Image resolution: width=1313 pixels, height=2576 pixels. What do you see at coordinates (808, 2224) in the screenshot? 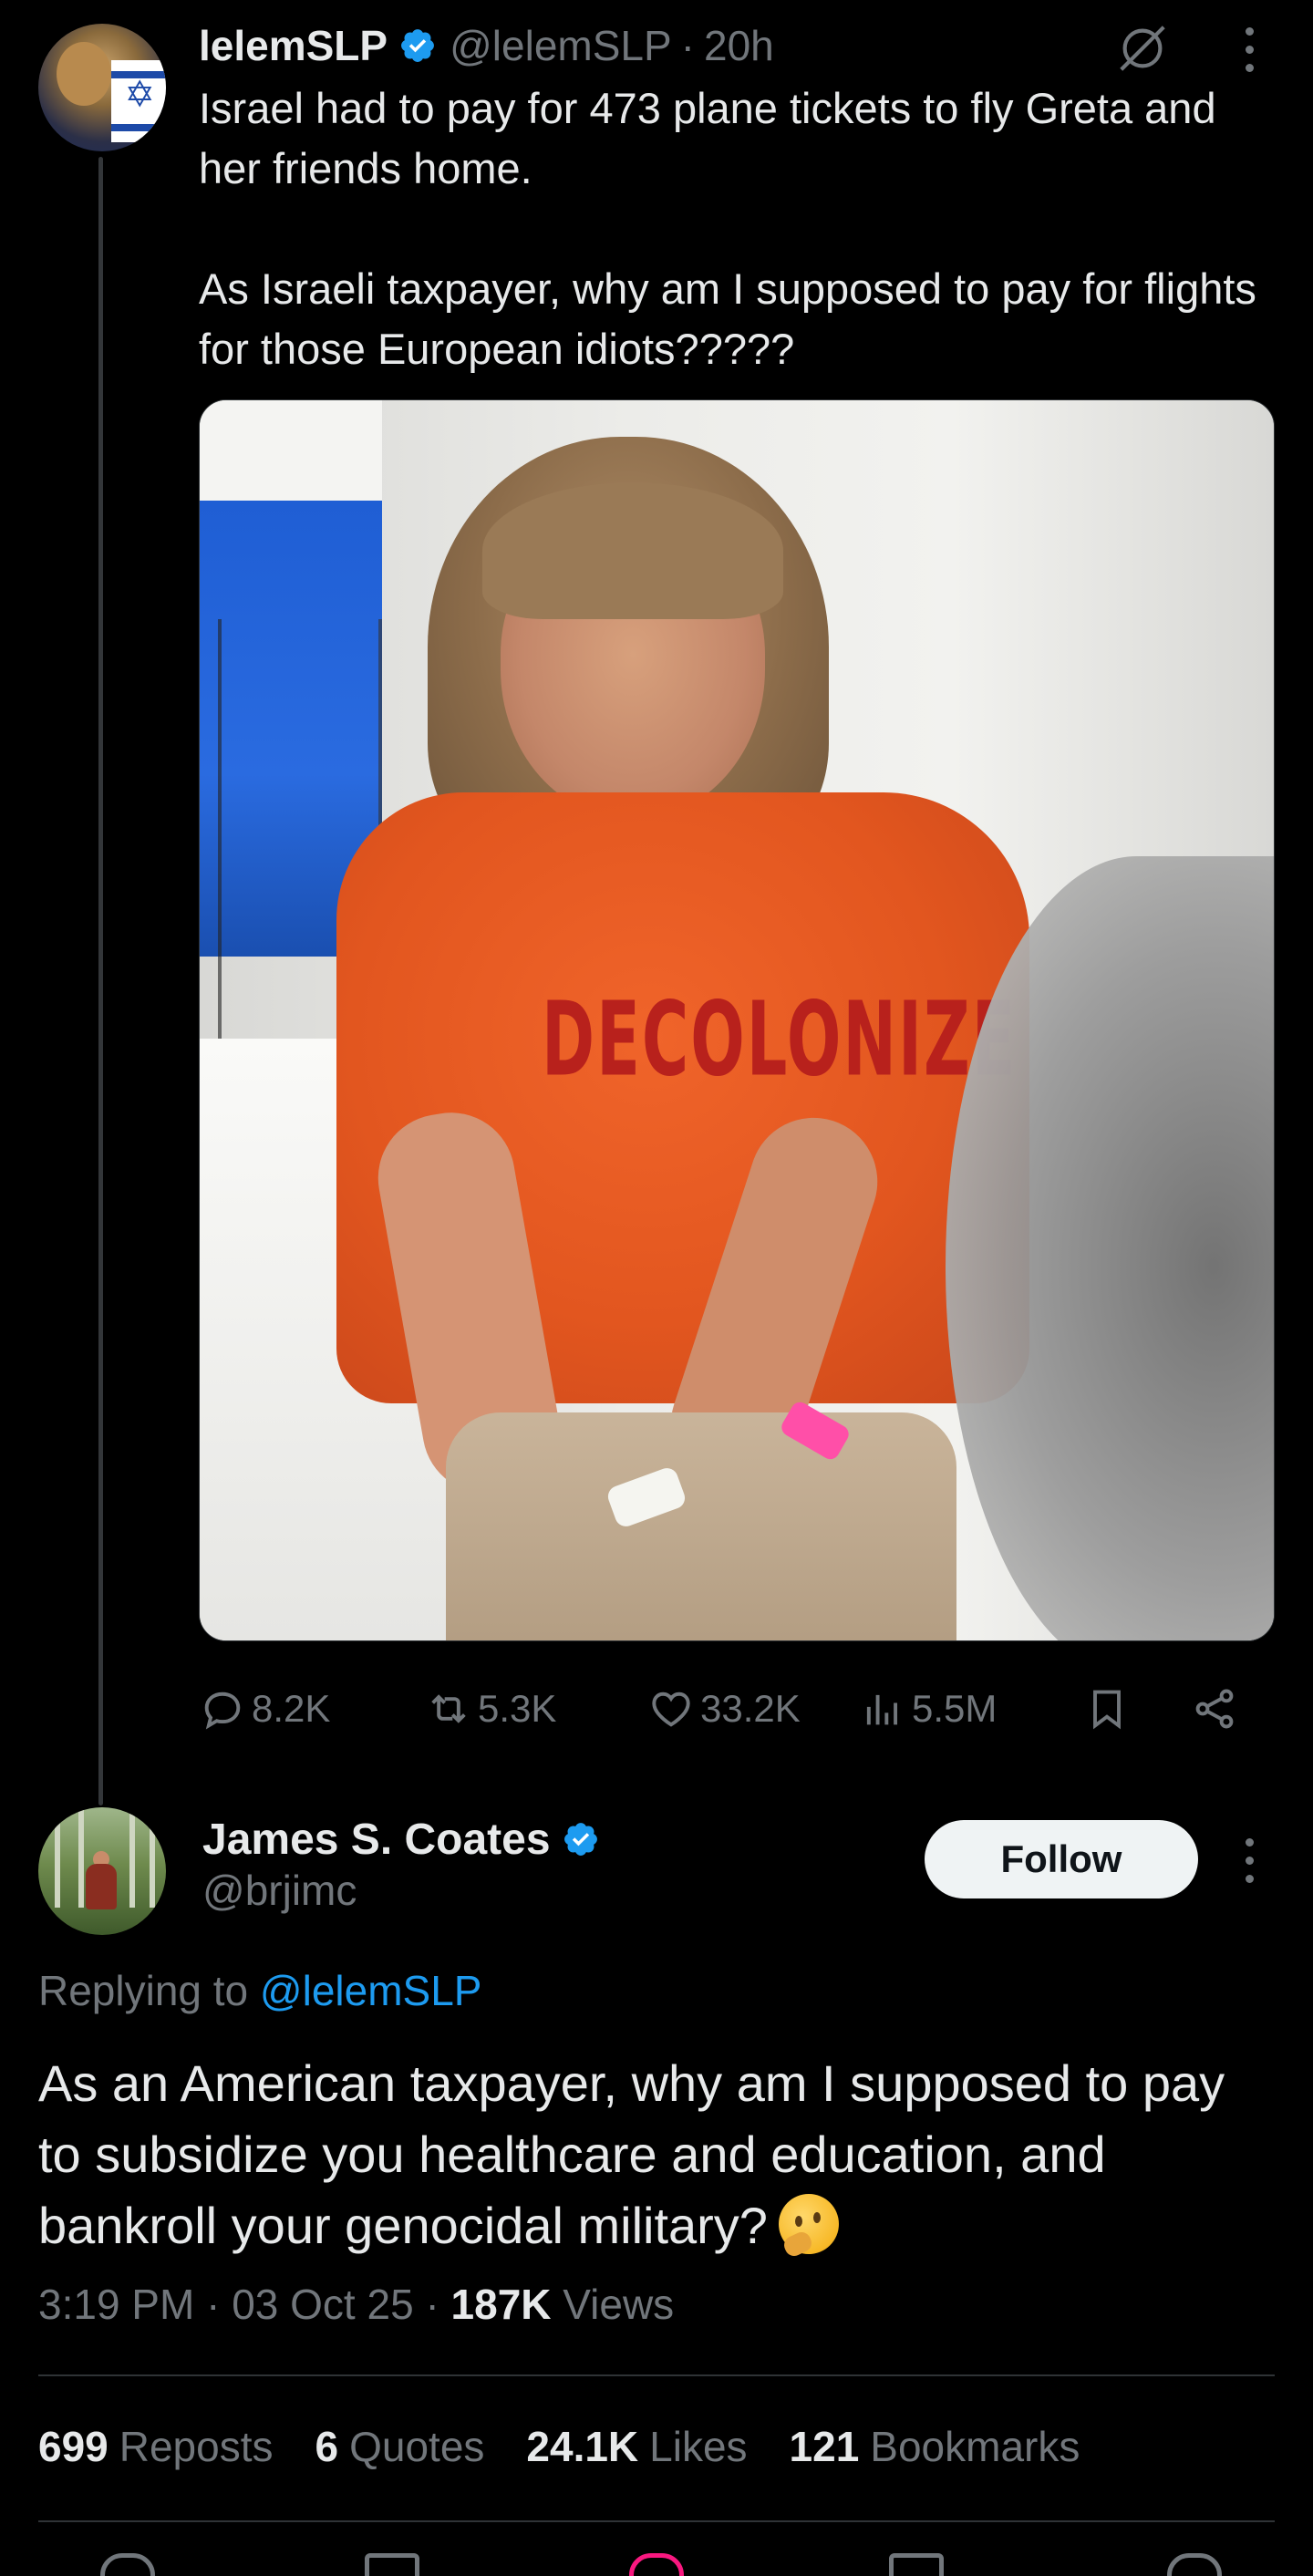
I see `thinking-face-emoji` at bounding box center [808, 2224].